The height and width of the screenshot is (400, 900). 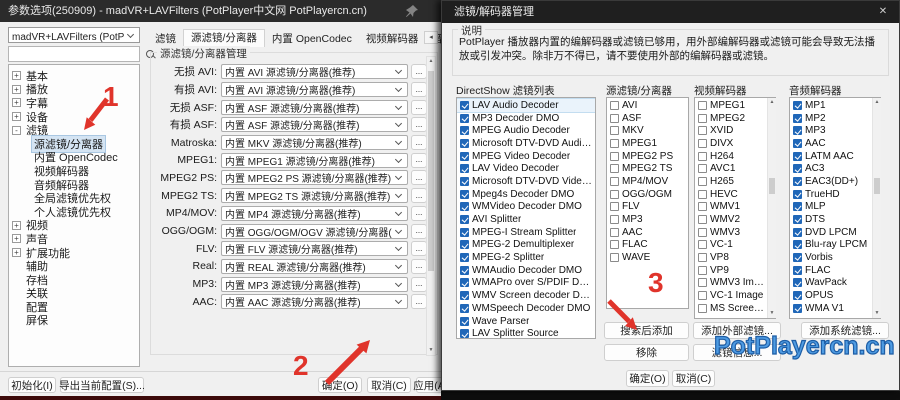 What do you see at coordinates (314, 160) in the screenshot?
I see `format-select: 内置 MPEG1 源滤镜/分离器(推荐)` at bounding box center [314, 160].